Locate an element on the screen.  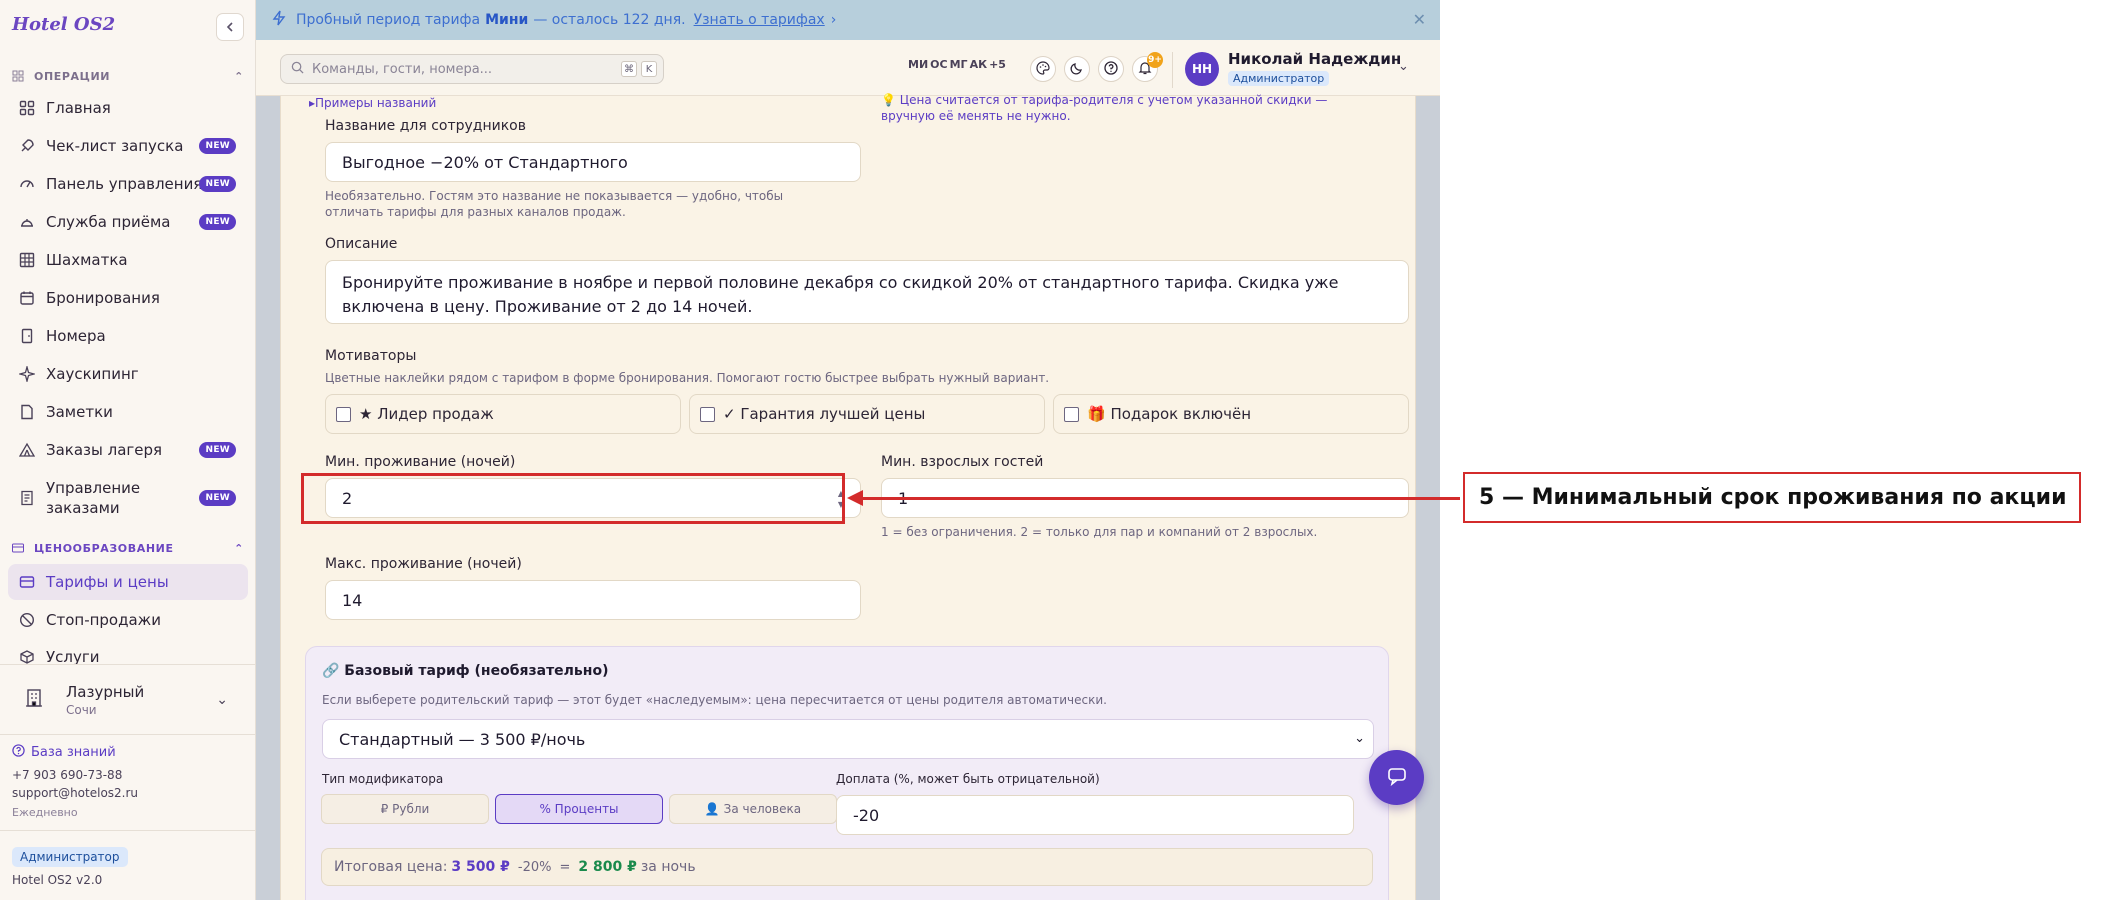
chevron-down-icon: ⌄ is located at coordinates (1403, 66).